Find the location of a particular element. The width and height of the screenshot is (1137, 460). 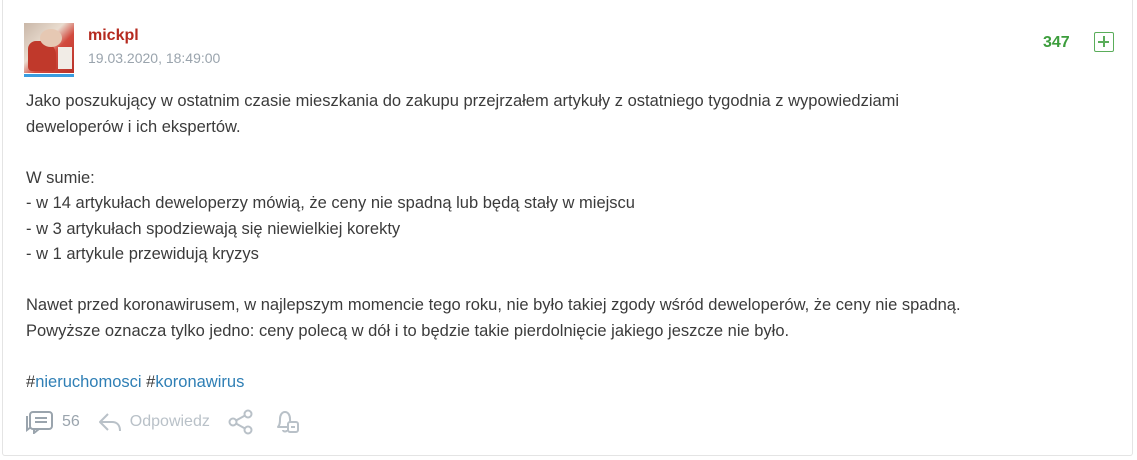

notify-button is located at coordinates (286, 422).